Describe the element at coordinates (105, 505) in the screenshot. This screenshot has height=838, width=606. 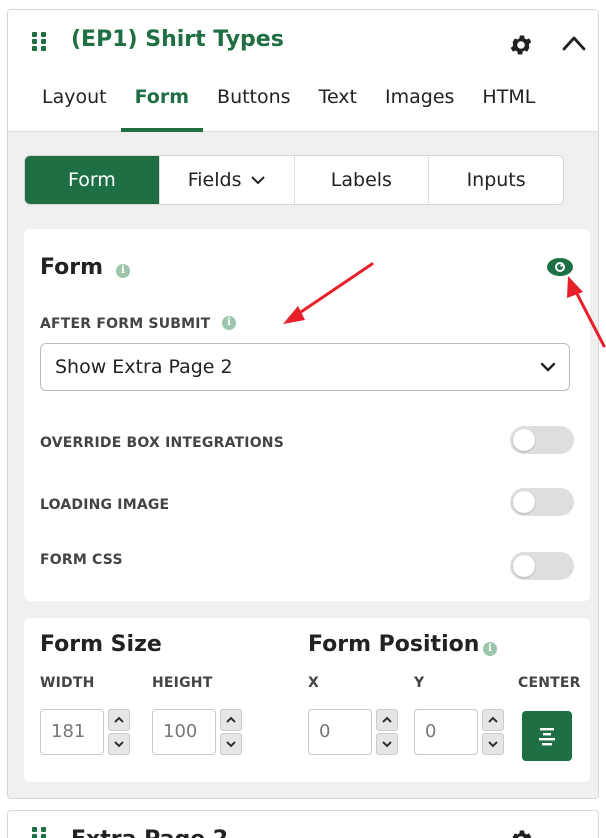
I see `loading-image-label: LOADING IMAGE` at that location.